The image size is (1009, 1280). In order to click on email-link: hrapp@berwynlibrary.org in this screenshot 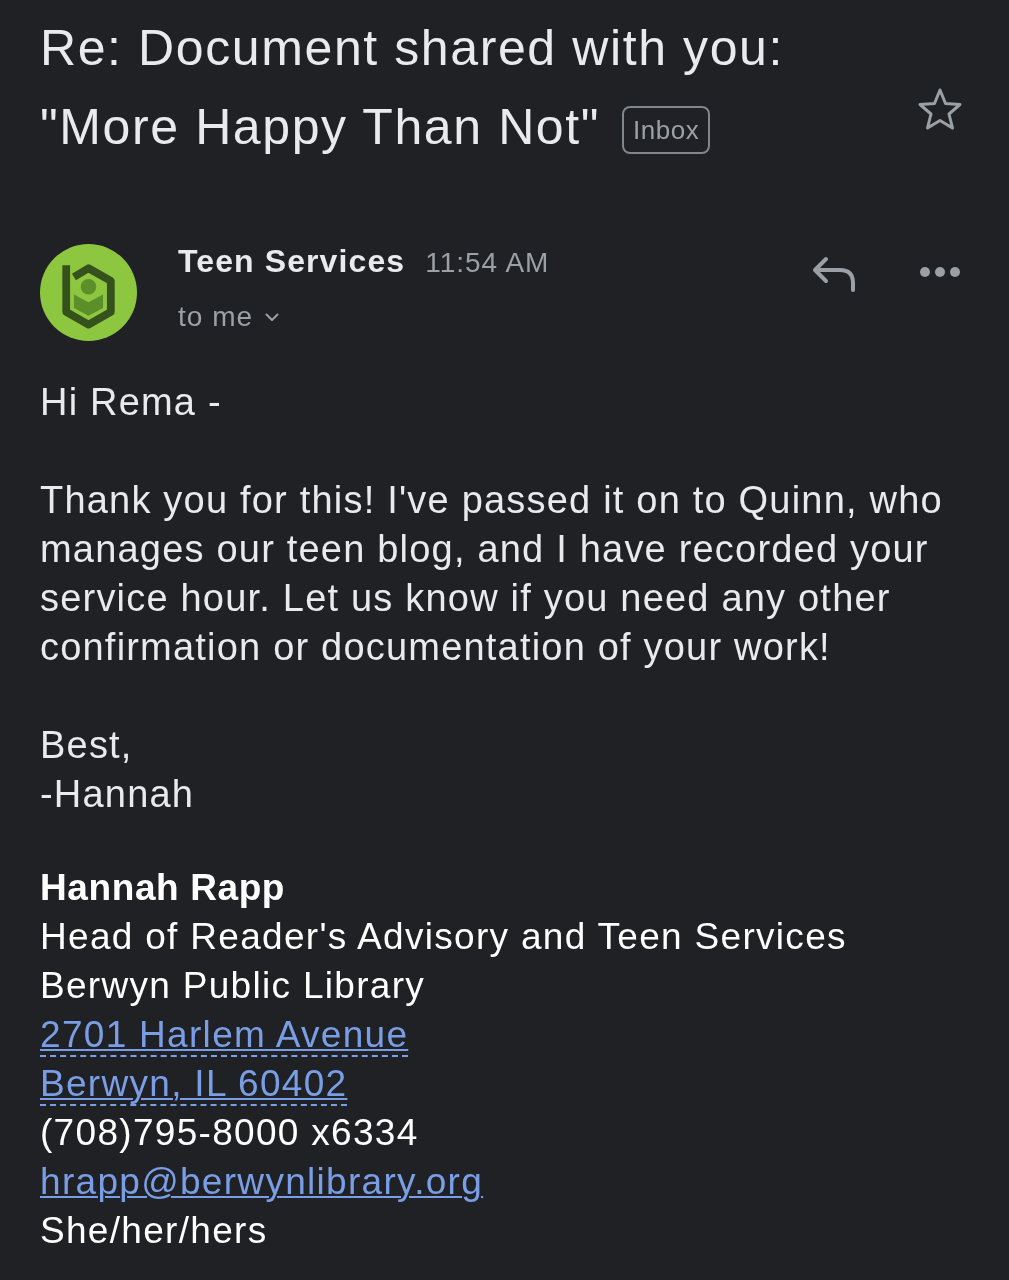, I will do `click(262, 1181)`.